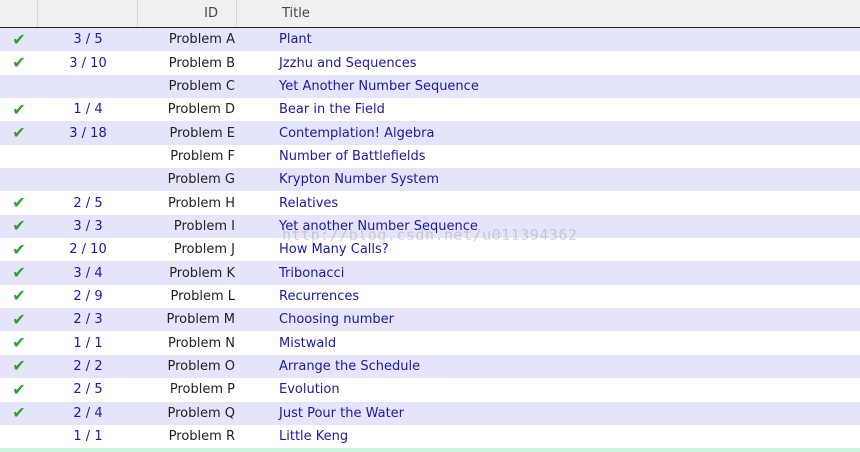  What do you see at coordinates (548, 319) in the screenshot?
I see `problem-title-link: Choosing number` at bounding box center [548, 319].